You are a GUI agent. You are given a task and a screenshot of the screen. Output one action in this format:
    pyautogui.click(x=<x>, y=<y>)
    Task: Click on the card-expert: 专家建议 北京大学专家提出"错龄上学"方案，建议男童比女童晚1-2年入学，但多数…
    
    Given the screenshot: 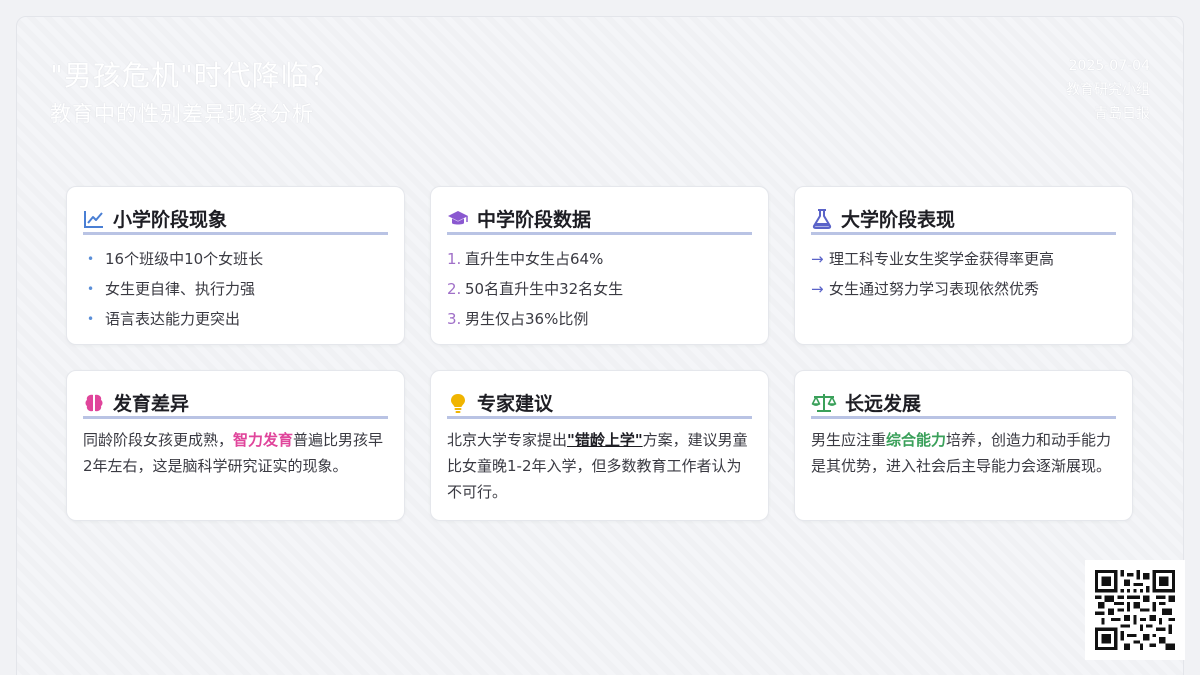 What is the action you would take?
    pyautogui.click(x=599, y=445)
    